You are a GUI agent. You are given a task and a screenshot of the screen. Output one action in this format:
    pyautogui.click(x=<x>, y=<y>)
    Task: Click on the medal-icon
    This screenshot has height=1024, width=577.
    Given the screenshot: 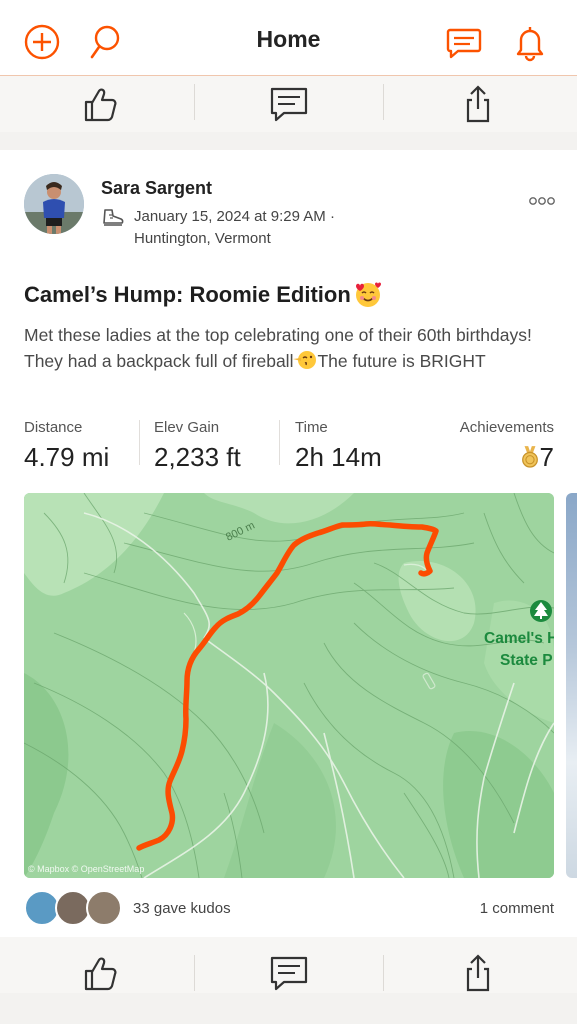 What is the action you would take?
    pyautogui.click(x=530, y=457)
    